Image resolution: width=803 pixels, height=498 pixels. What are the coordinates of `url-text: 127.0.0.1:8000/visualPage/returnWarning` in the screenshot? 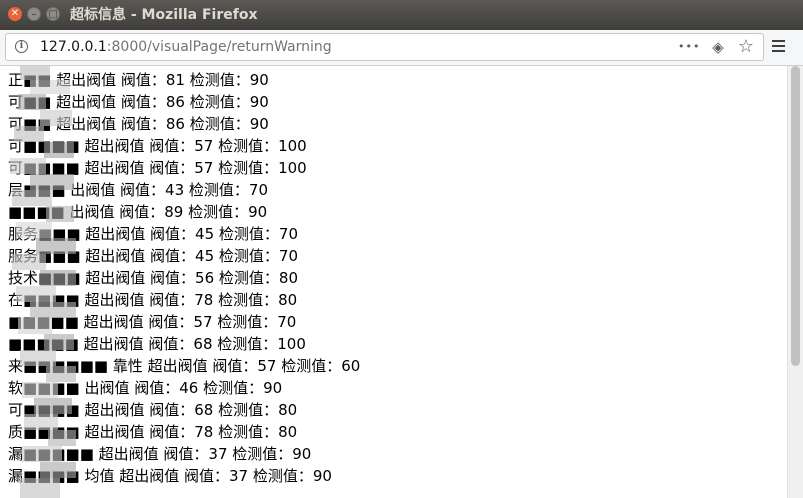 It's located at (186, 47).